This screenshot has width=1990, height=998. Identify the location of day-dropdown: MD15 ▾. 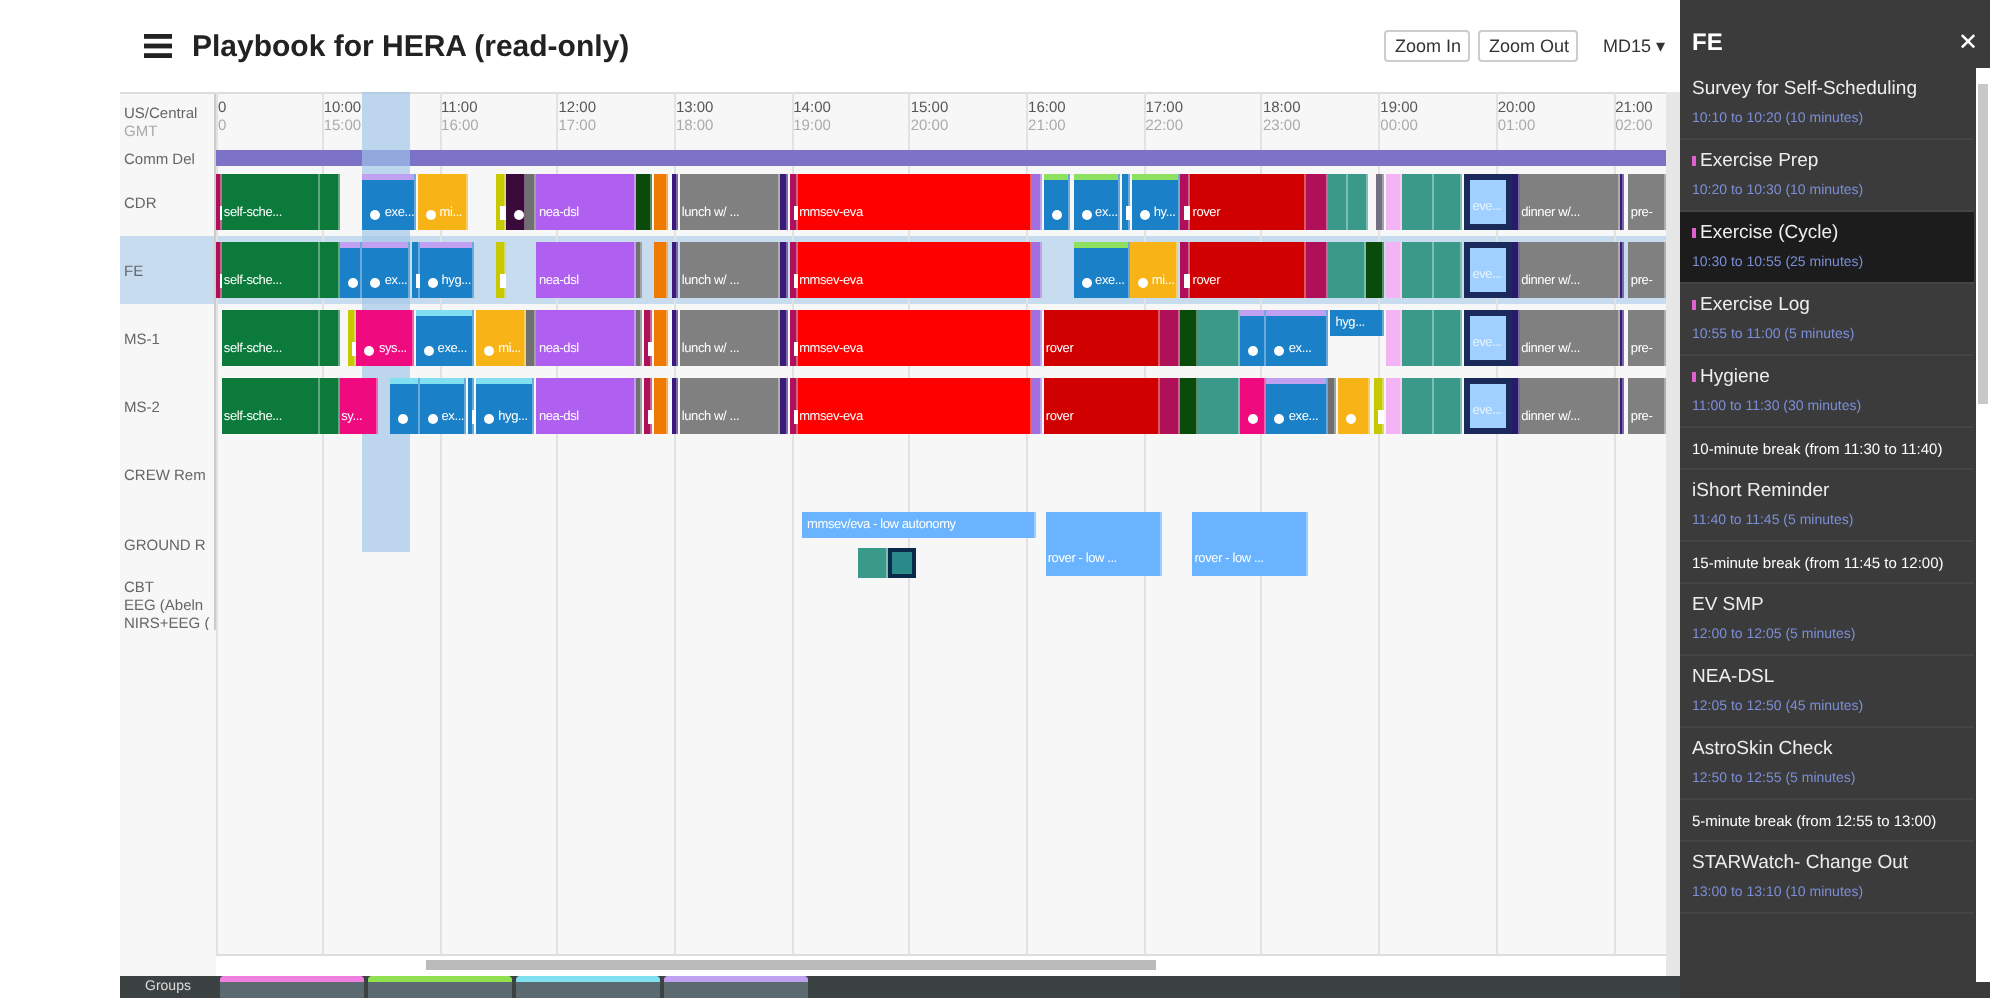
(1634, 46).